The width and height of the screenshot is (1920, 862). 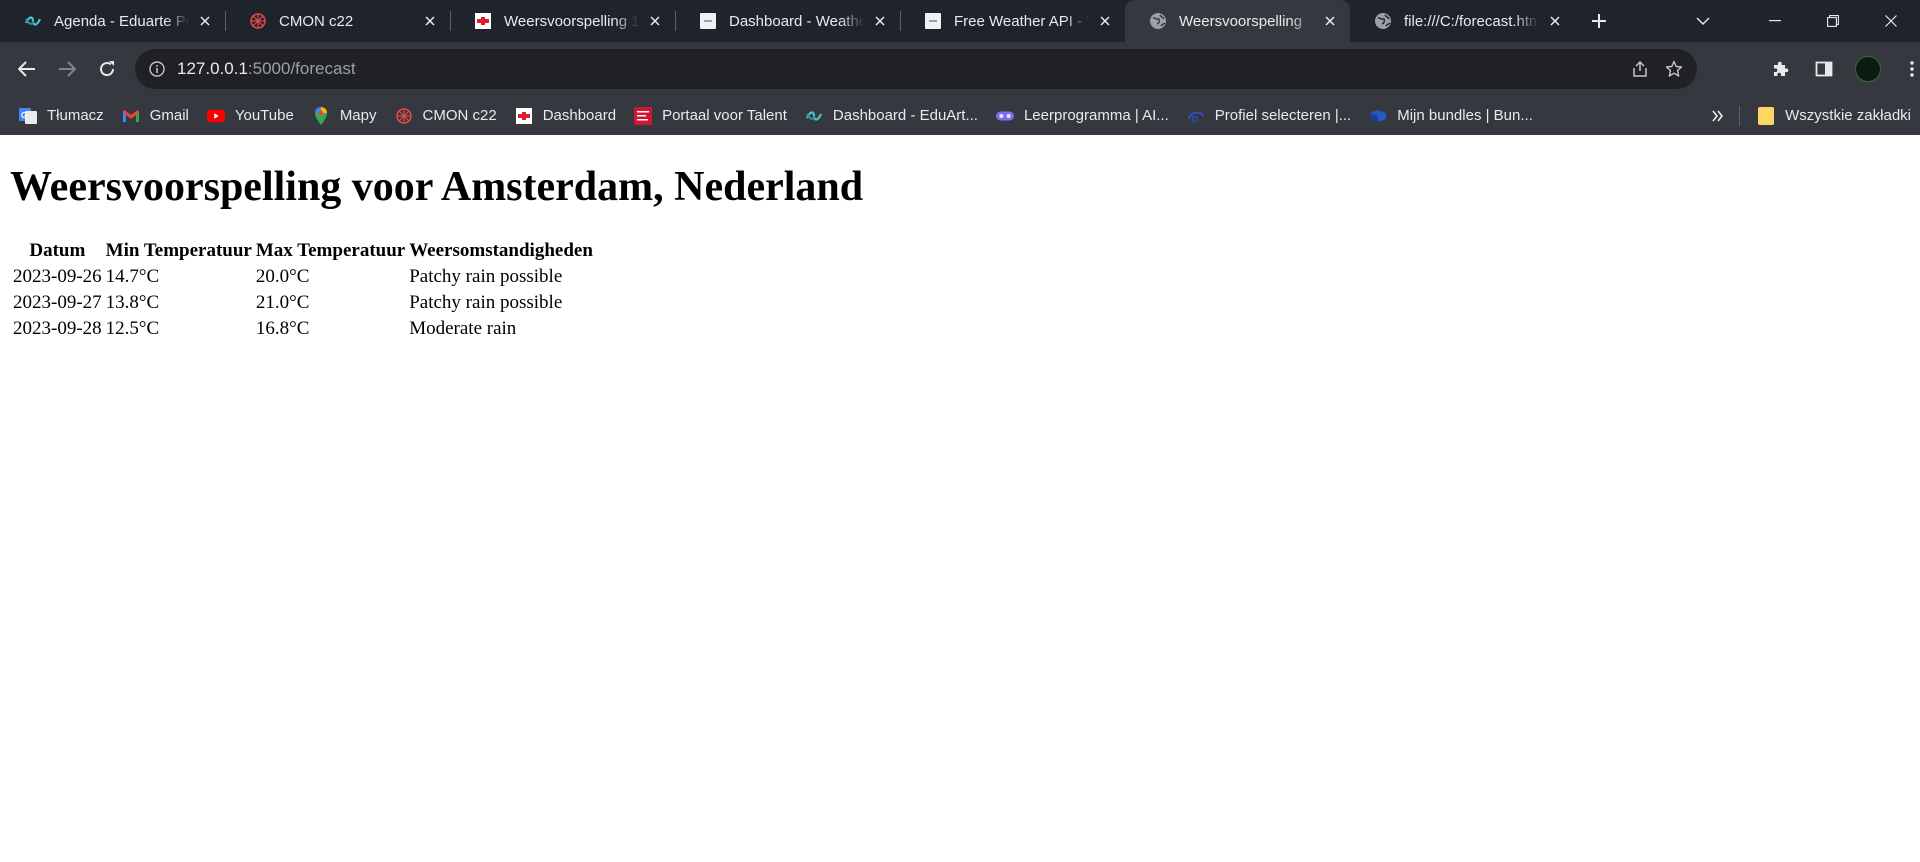 I want to click on bookmark-label: Dashboard, so click(x=579, y=115).